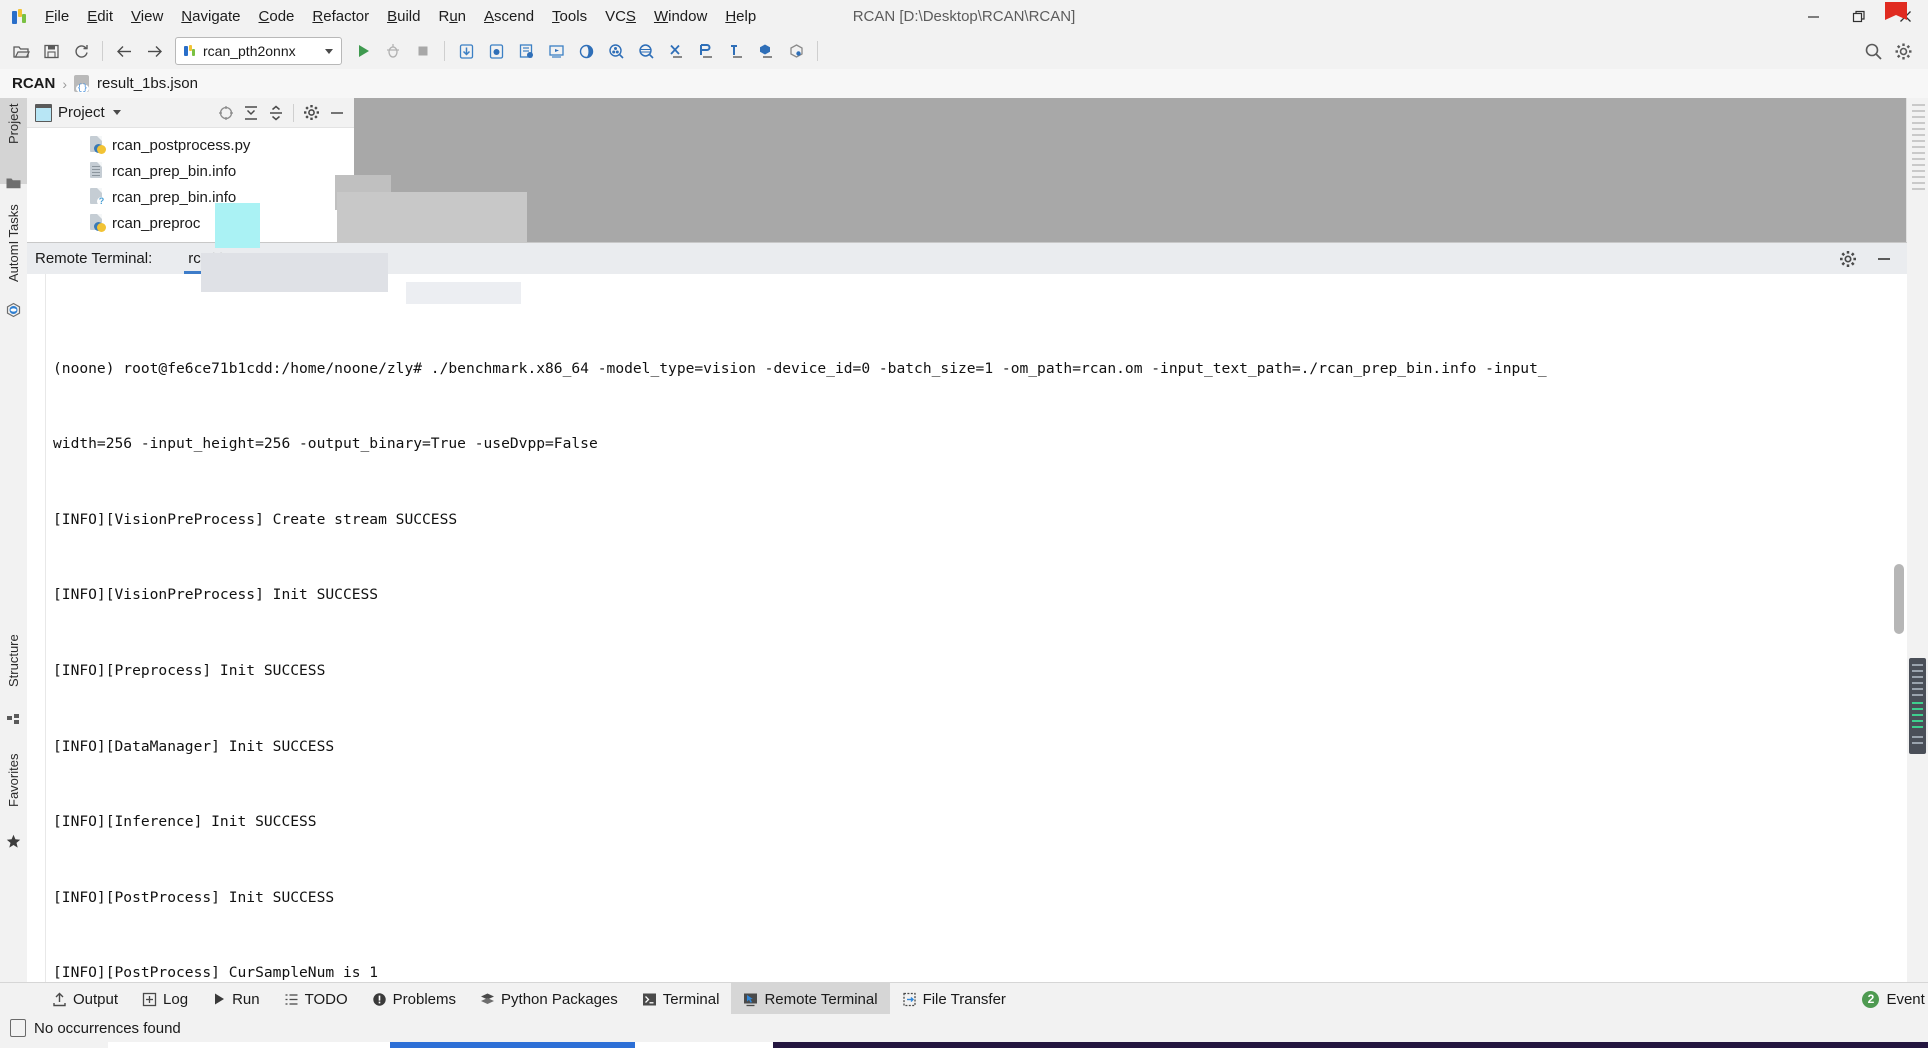  Describe the element at coordinates (340, 16) in the screenshot. I see `menu-refactor: Refactor` at that location.